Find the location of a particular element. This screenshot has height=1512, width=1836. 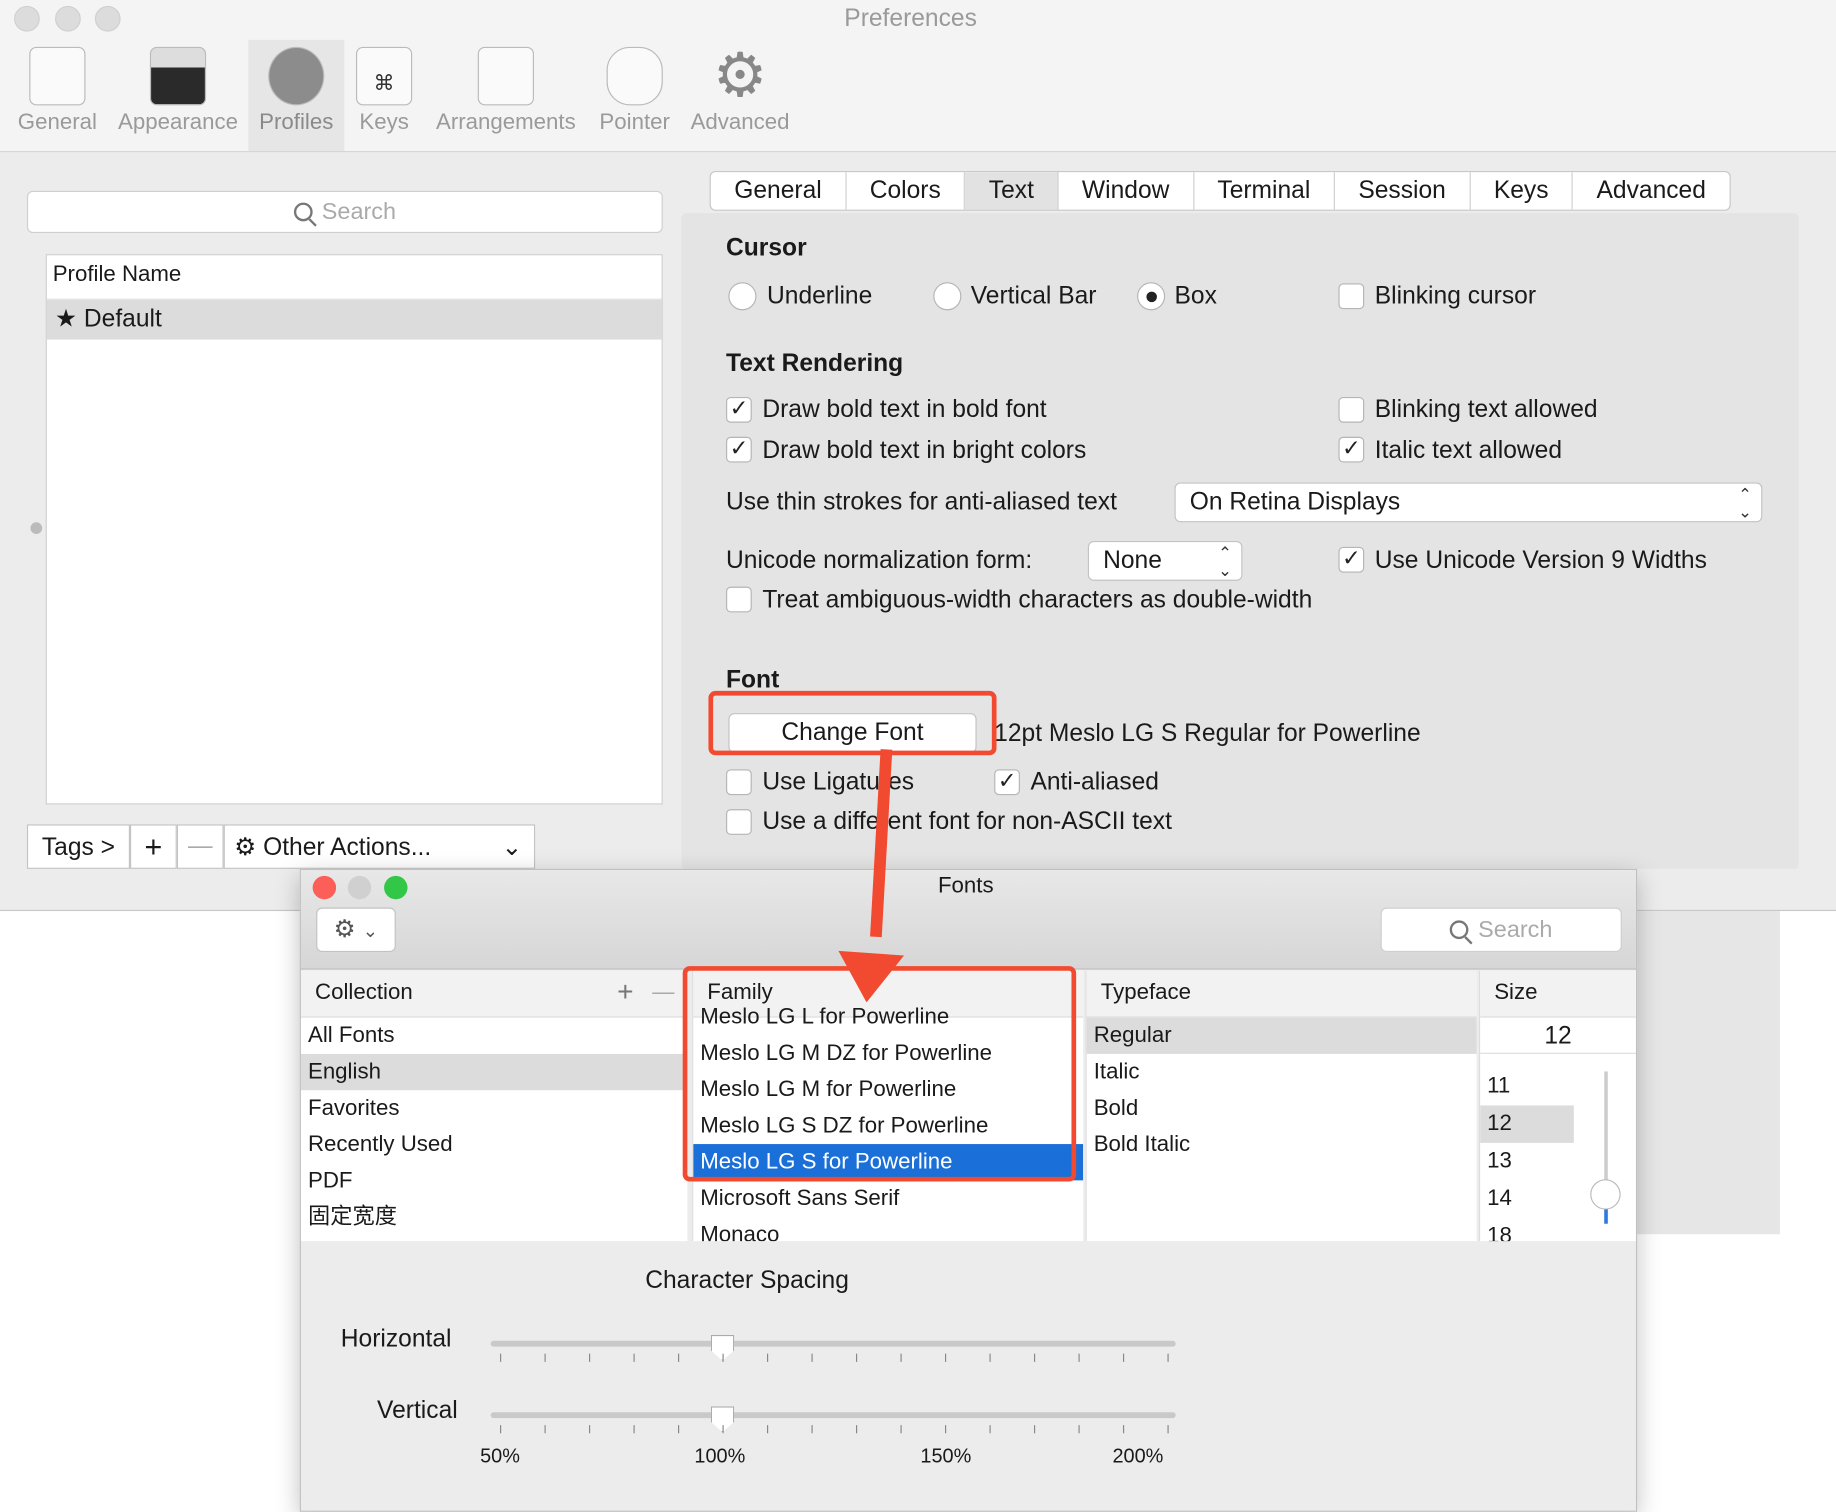

arrow-head is located at coordinates (871, 976).